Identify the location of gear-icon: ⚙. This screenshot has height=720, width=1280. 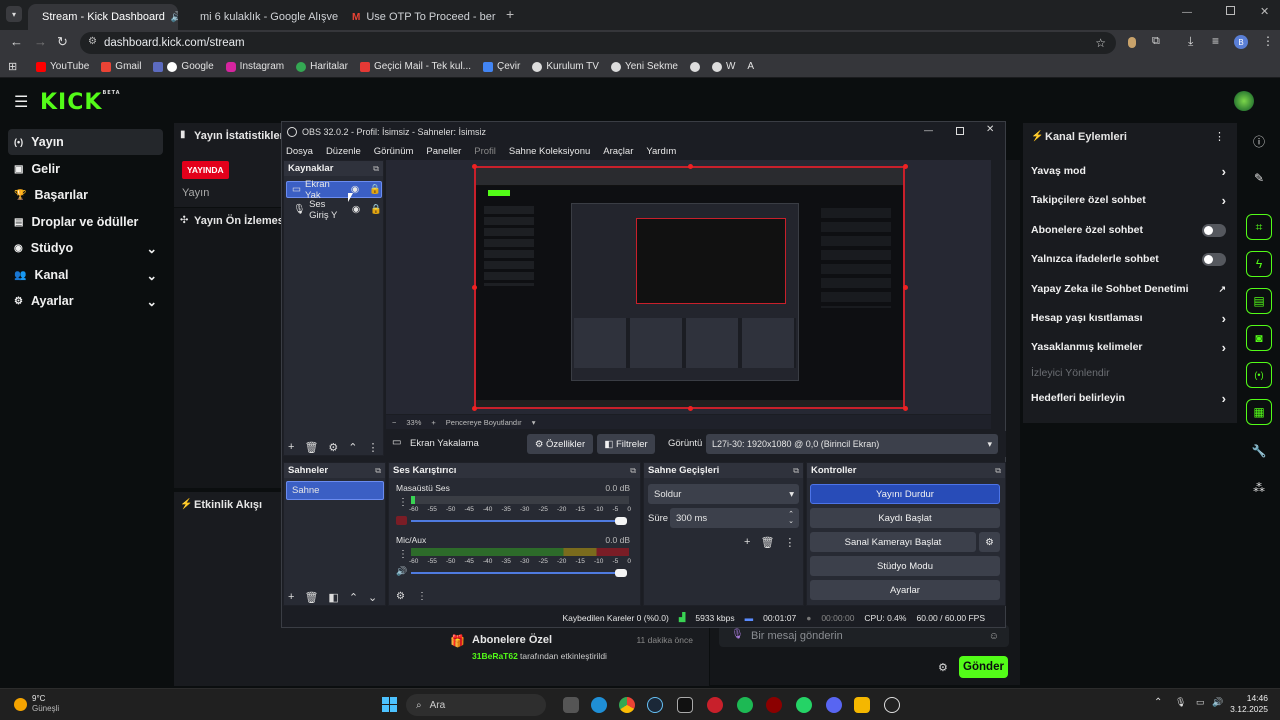
(333, 447).